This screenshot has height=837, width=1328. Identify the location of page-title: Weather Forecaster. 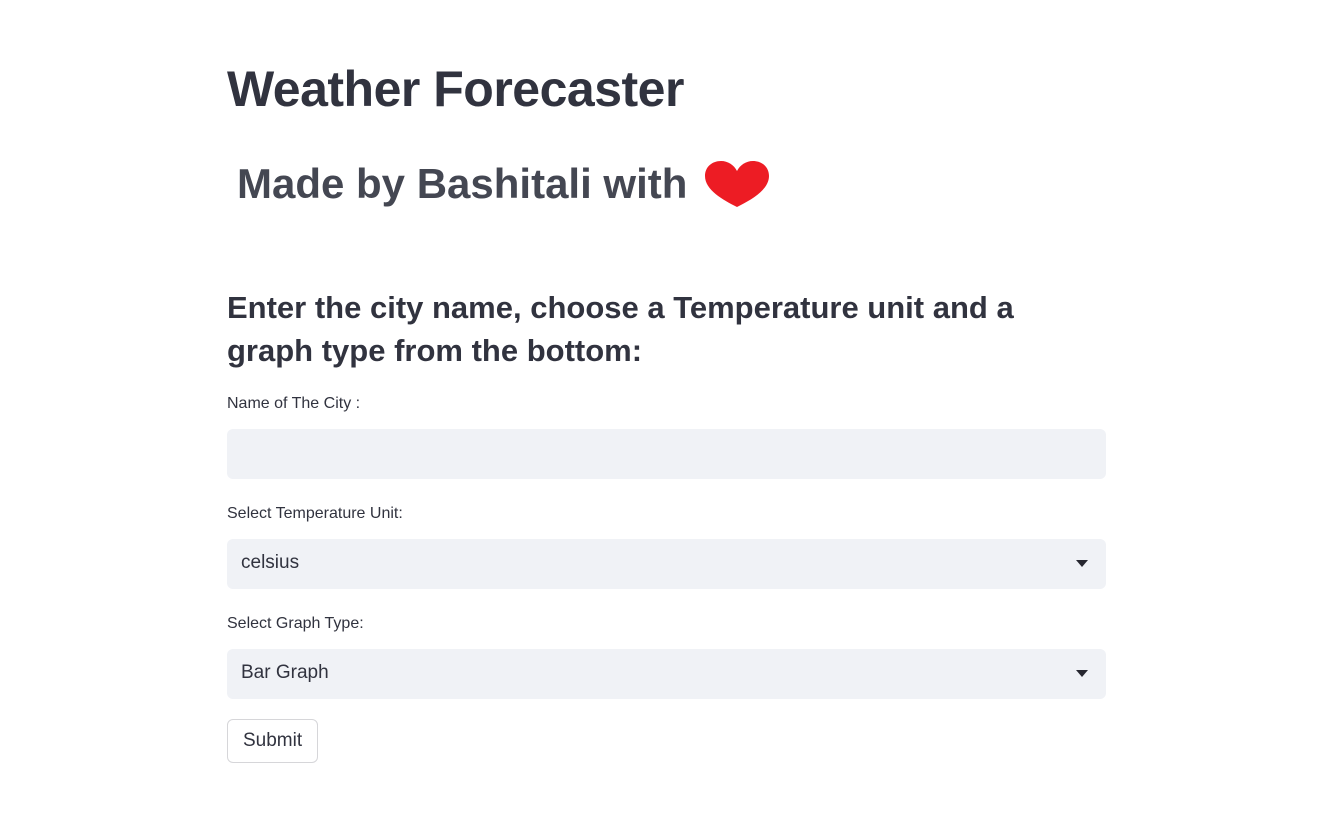
(455, 89).